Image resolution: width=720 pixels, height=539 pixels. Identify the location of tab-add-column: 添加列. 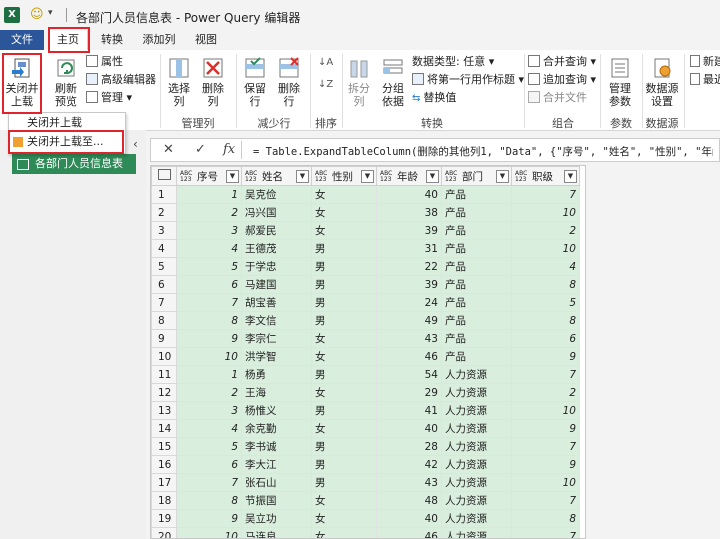
(159, 40).